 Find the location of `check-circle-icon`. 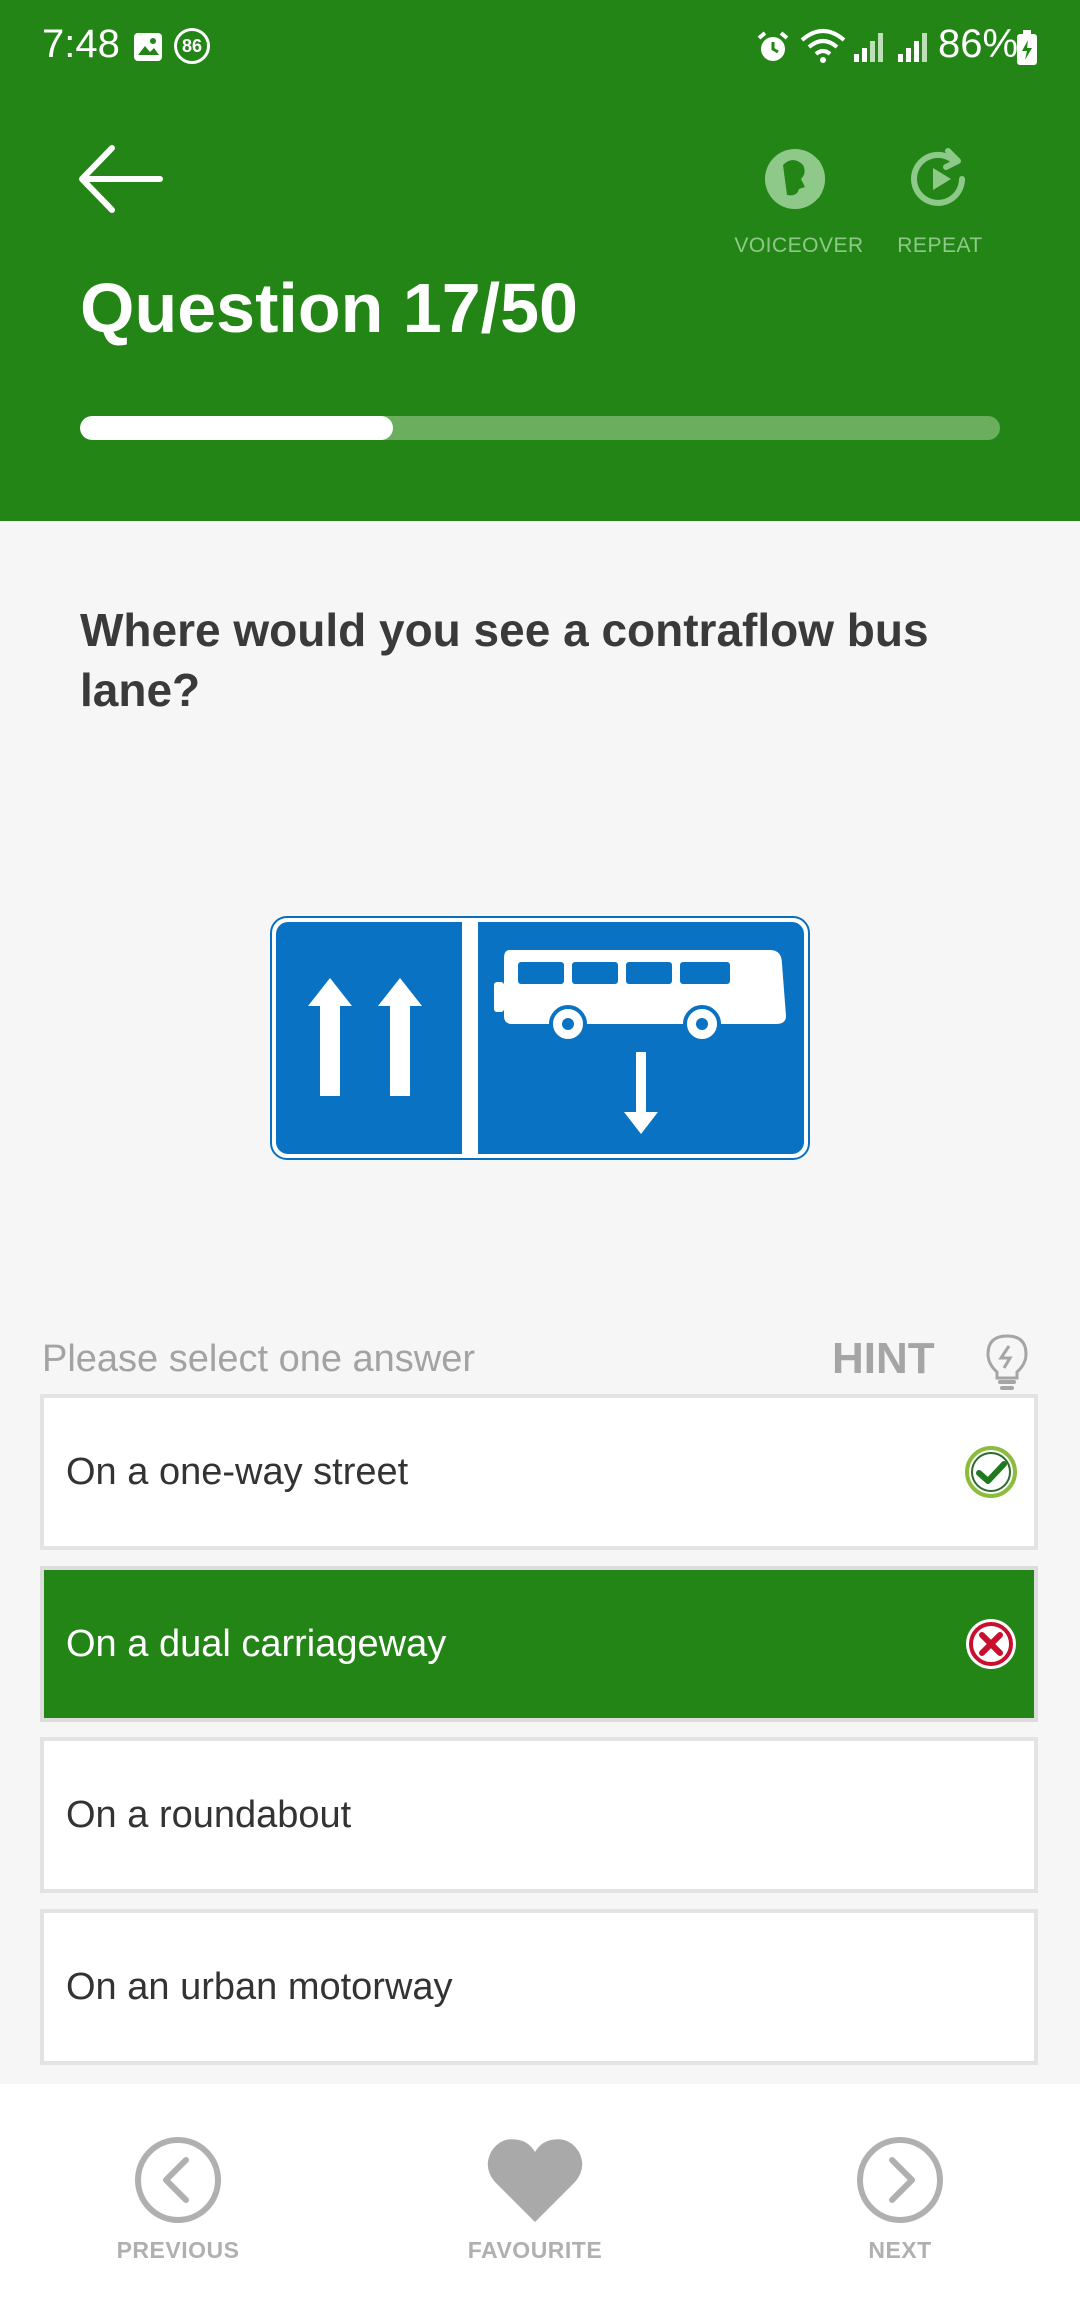

check-circle-icon is located at coordinates (991, 1472).